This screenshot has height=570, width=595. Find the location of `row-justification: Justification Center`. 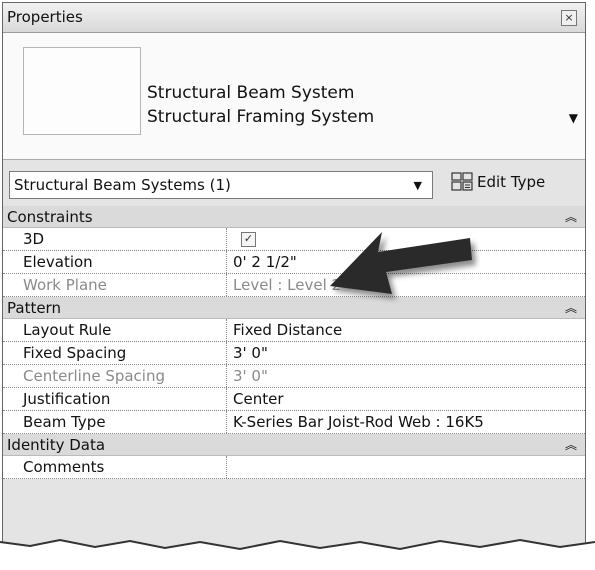

row-justification: Justification Center is located at coordinates (294, 399).